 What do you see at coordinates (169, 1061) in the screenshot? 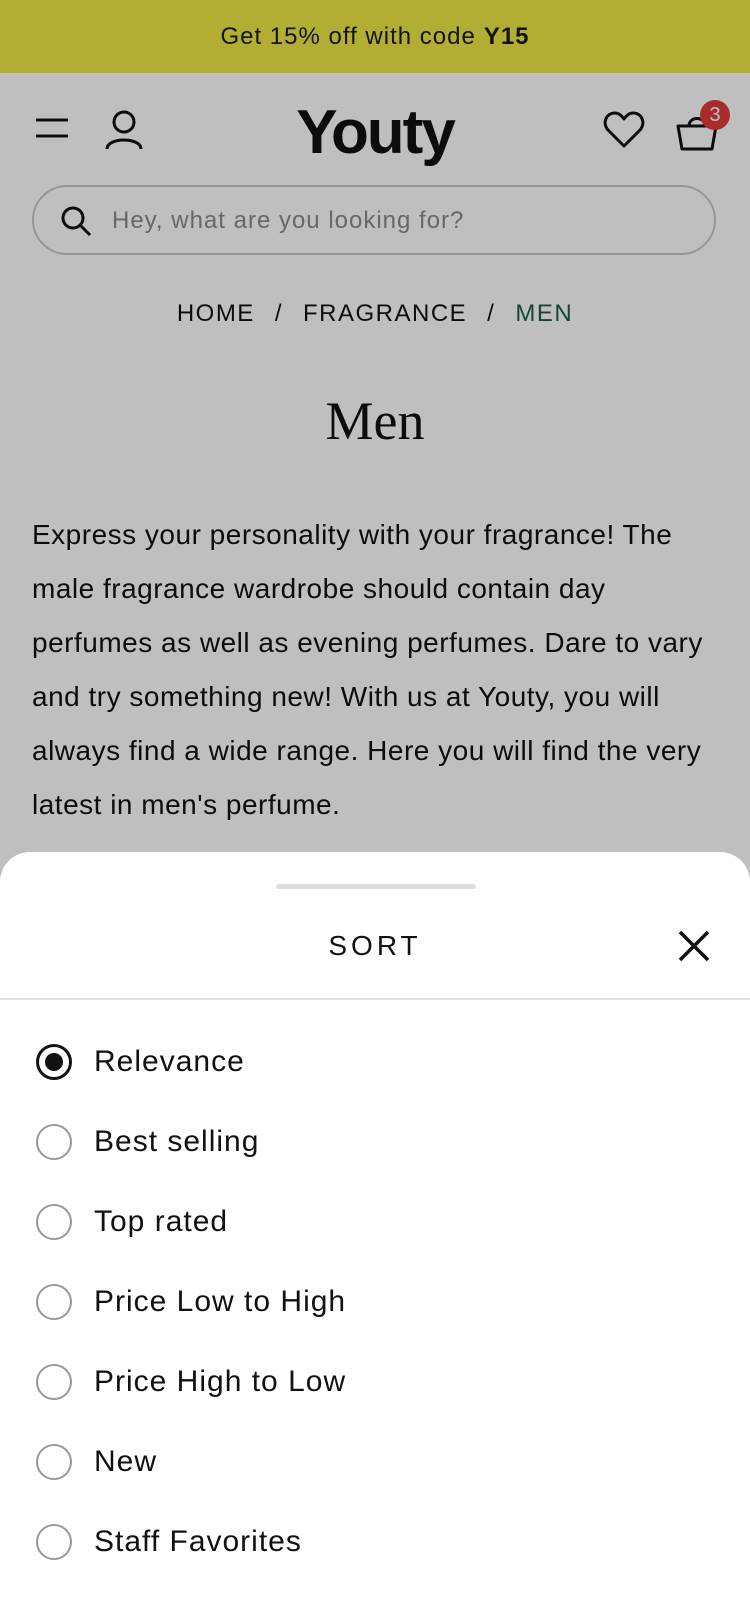
I see `sort-option-label: Relevance` at bounding box center [169, 1061].